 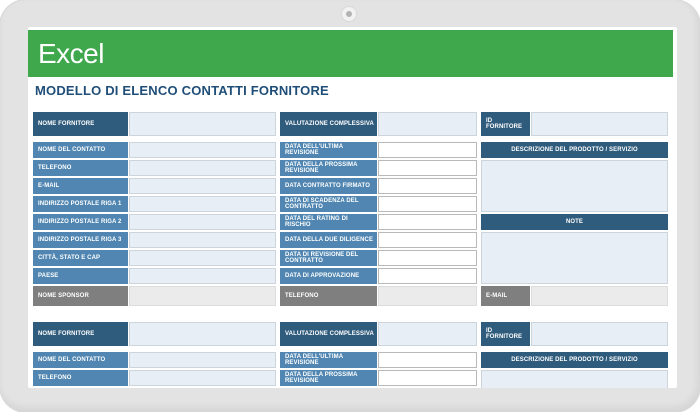 I want to click on camera-lens-icon, so click(x=349, y=14).